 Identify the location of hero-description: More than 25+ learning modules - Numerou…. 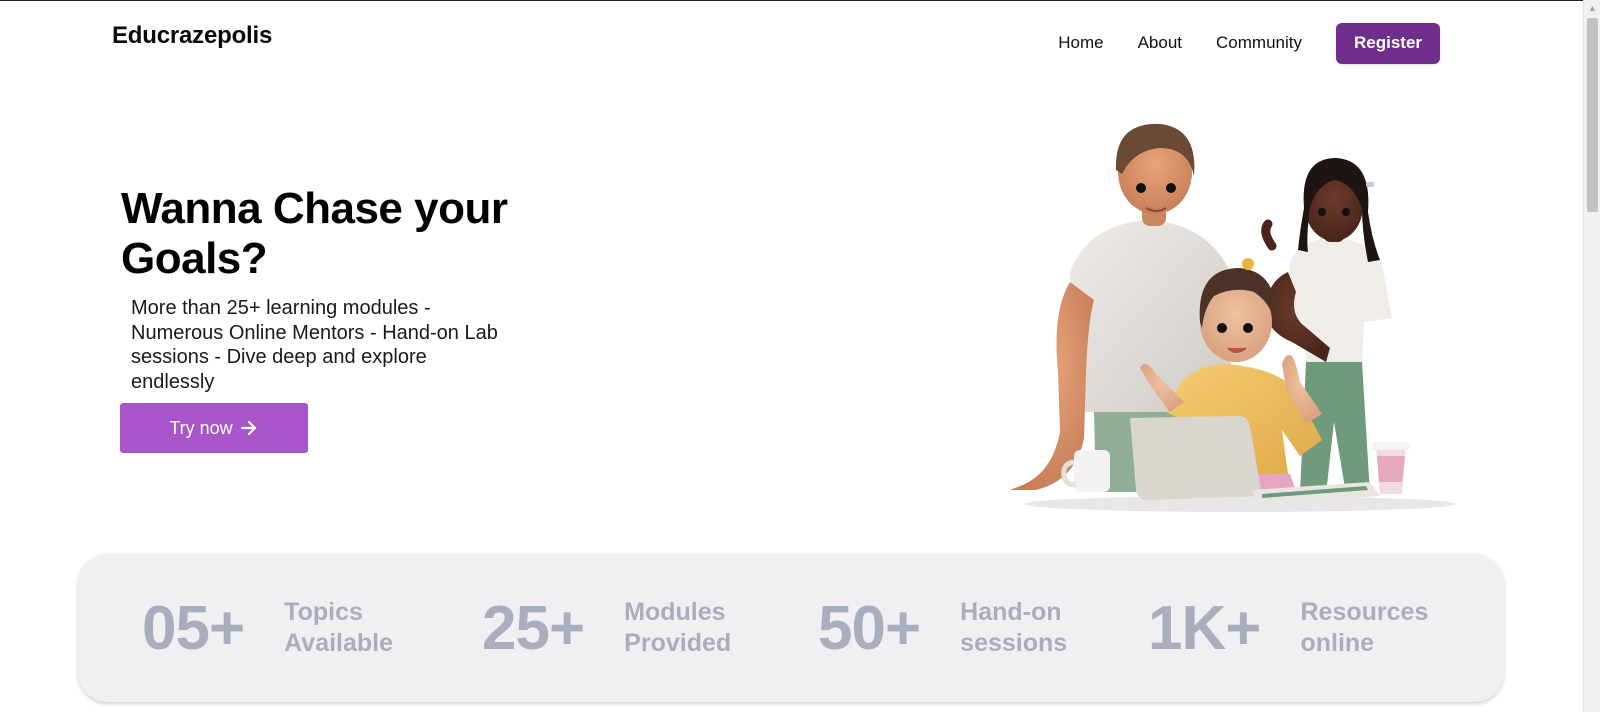
(314, 345).